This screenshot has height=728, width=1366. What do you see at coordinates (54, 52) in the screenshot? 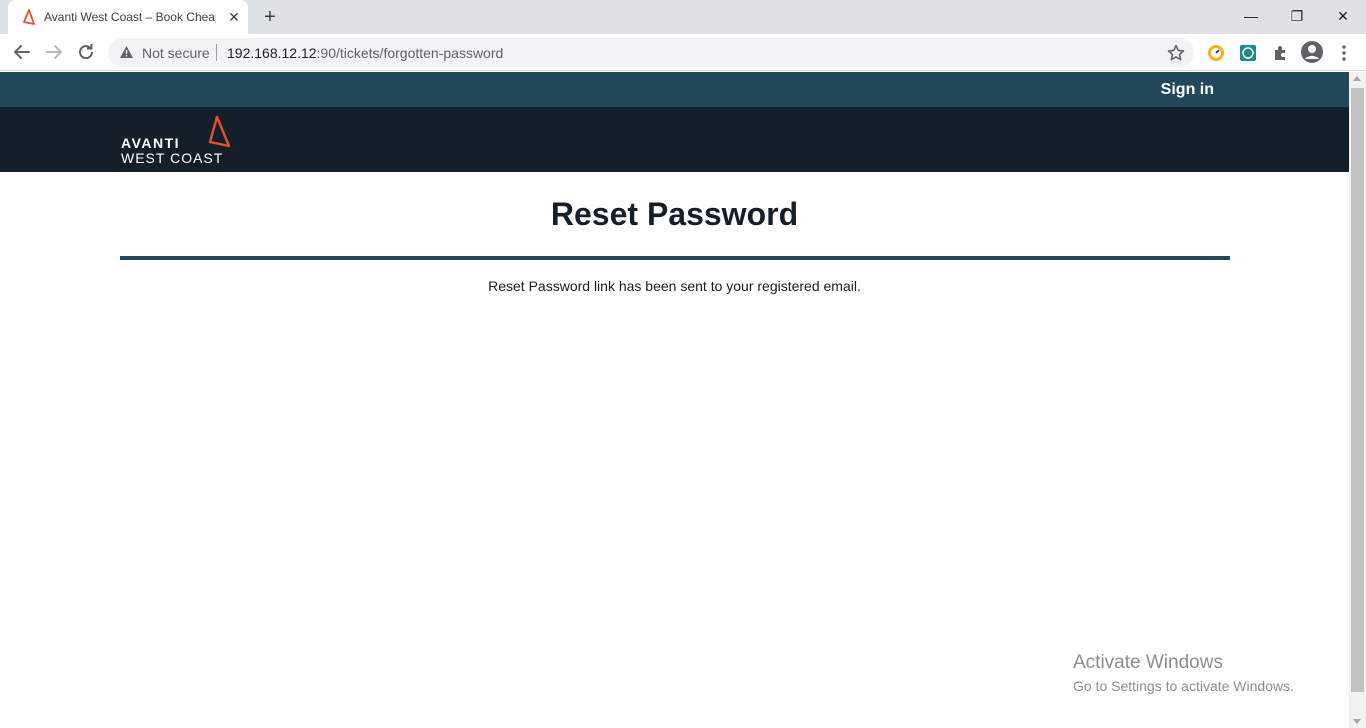
I see `forward-icon` at bounding box center [54, 52].